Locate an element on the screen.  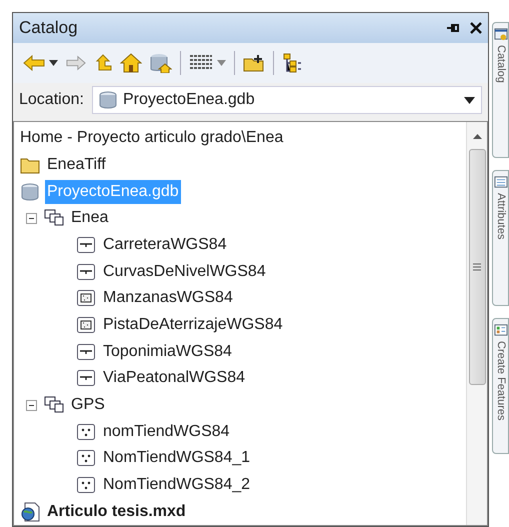
up-arrow-icon is located at coordinates (103, 63).